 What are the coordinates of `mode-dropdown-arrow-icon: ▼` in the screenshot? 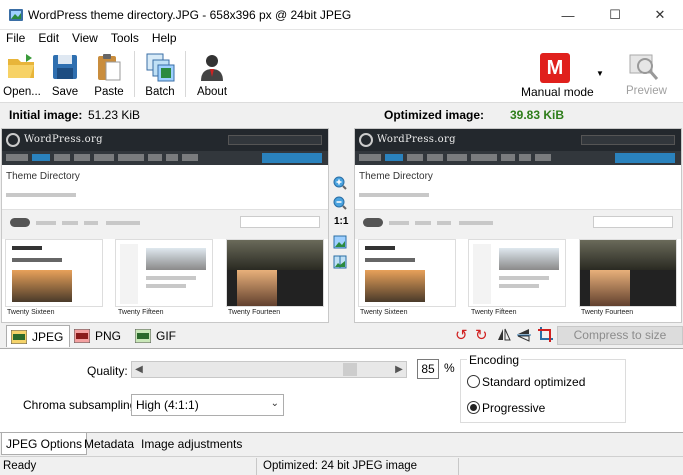 It's located at (600, 73).